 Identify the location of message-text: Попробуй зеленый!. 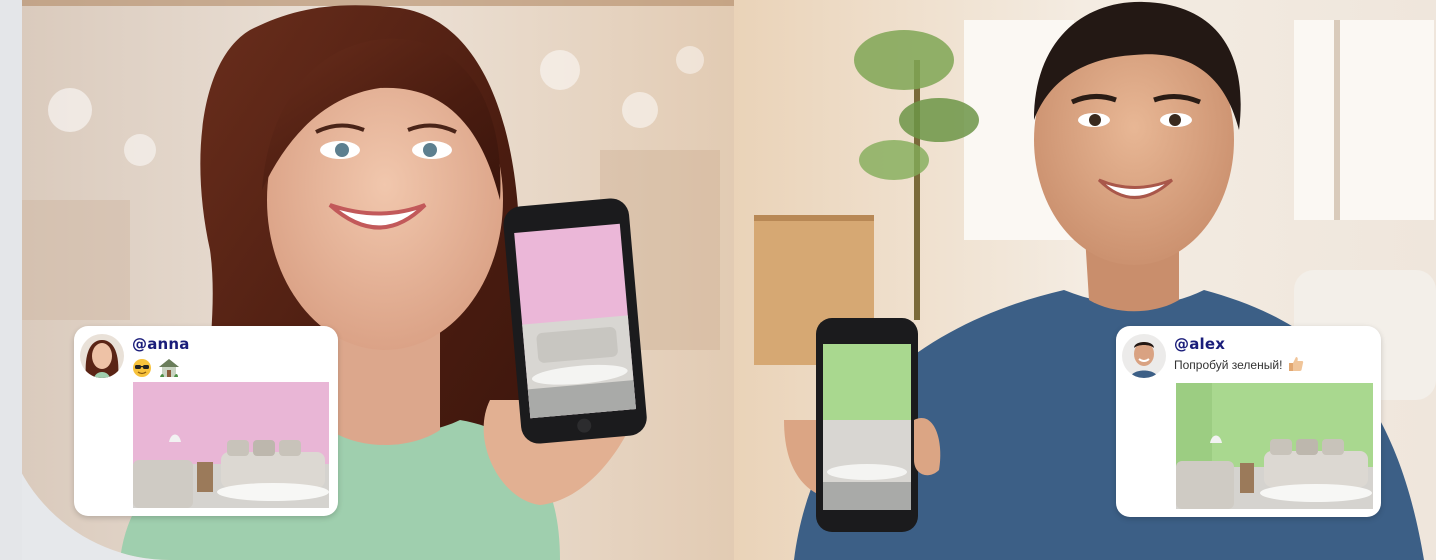
(1228, 365).